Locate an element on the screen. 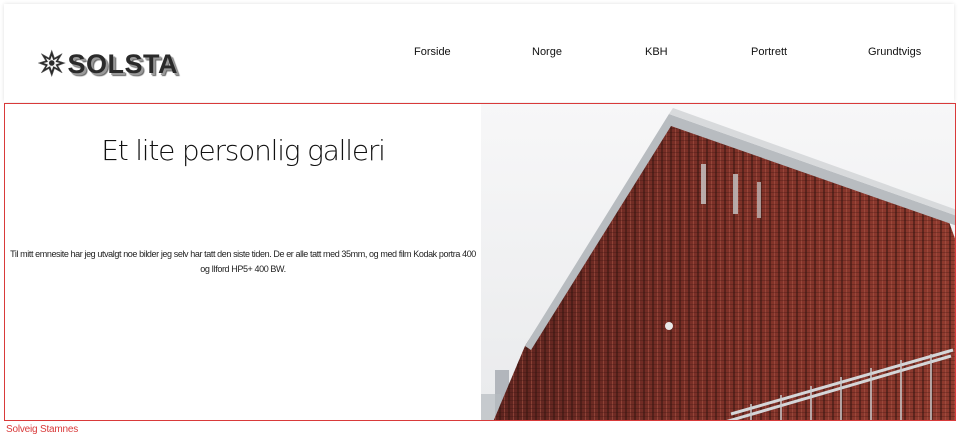  main-nav: Forside Norge KBH Portrett Grundtvigs is located at coordinates (479, 55).